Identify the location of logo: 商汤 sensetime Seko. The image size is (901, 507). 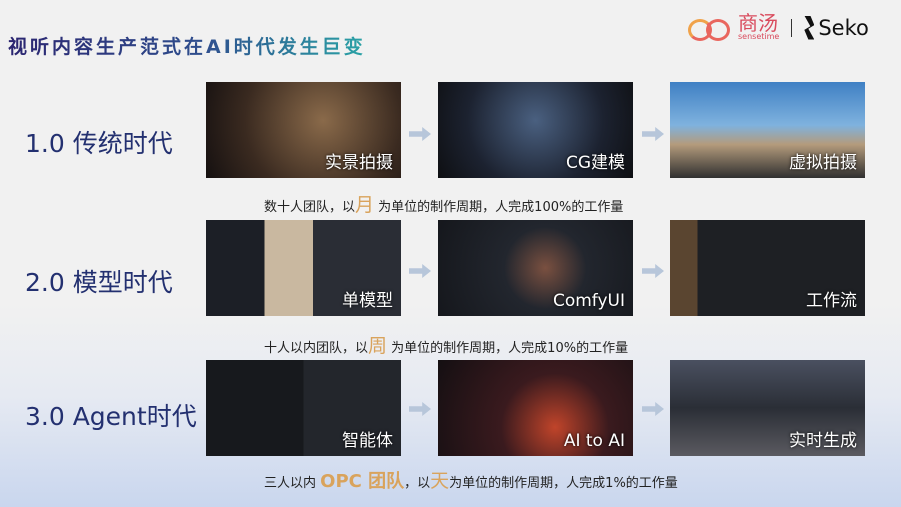
(778, 26).